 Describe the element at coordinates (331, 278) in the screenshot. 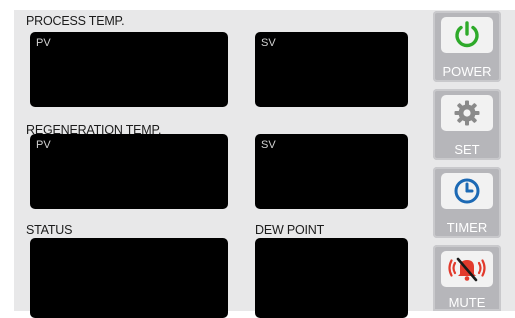

I see `dew-point-display` at that location.